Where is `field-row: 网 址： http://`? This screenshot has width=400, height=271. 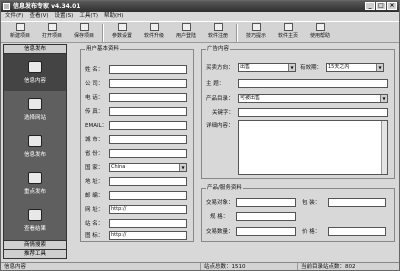
field-row: 网 址： http:// is located at coordinates (136, 209).